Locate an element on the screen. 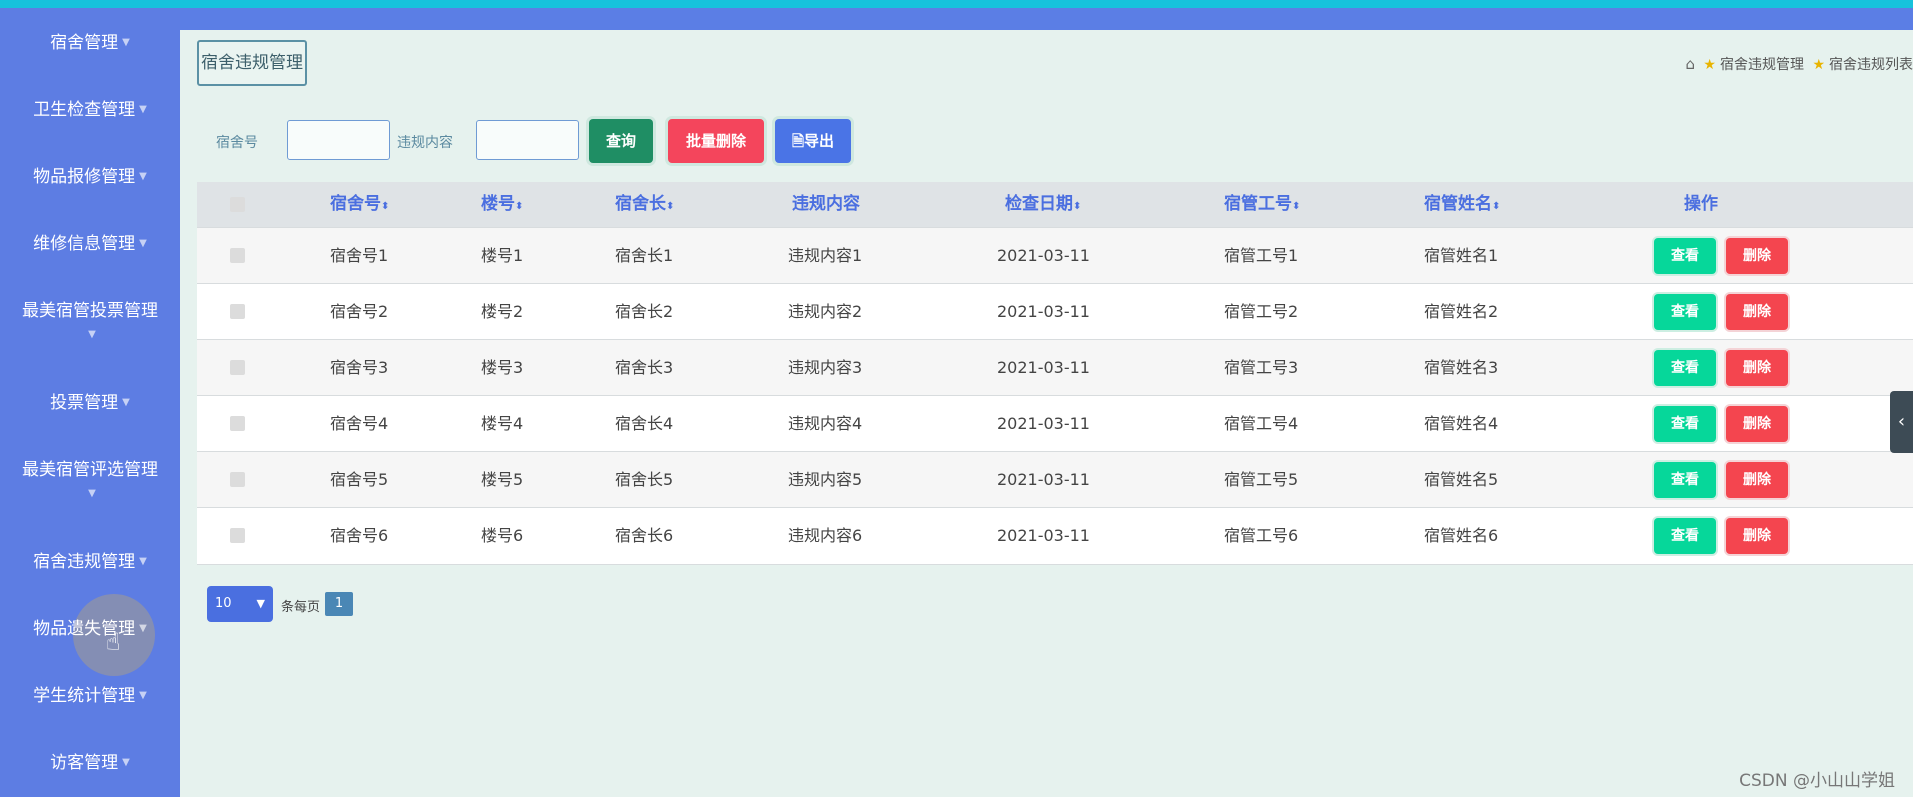 The height and width of the screenshot is (797, 1913). collapse-panel-toggle: ‹ is located at coordinates (1901, 422).